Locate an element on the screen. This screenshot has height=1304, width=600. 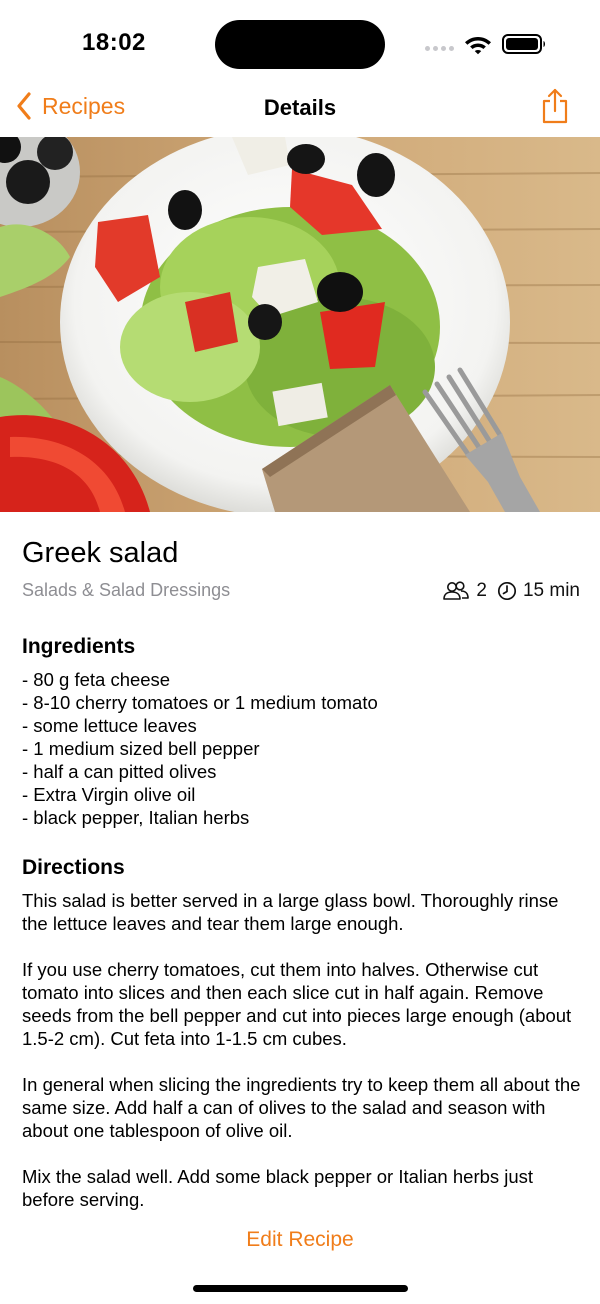
ingredient-item: - 80 g feta cheese is located at coordinates (96, 679).